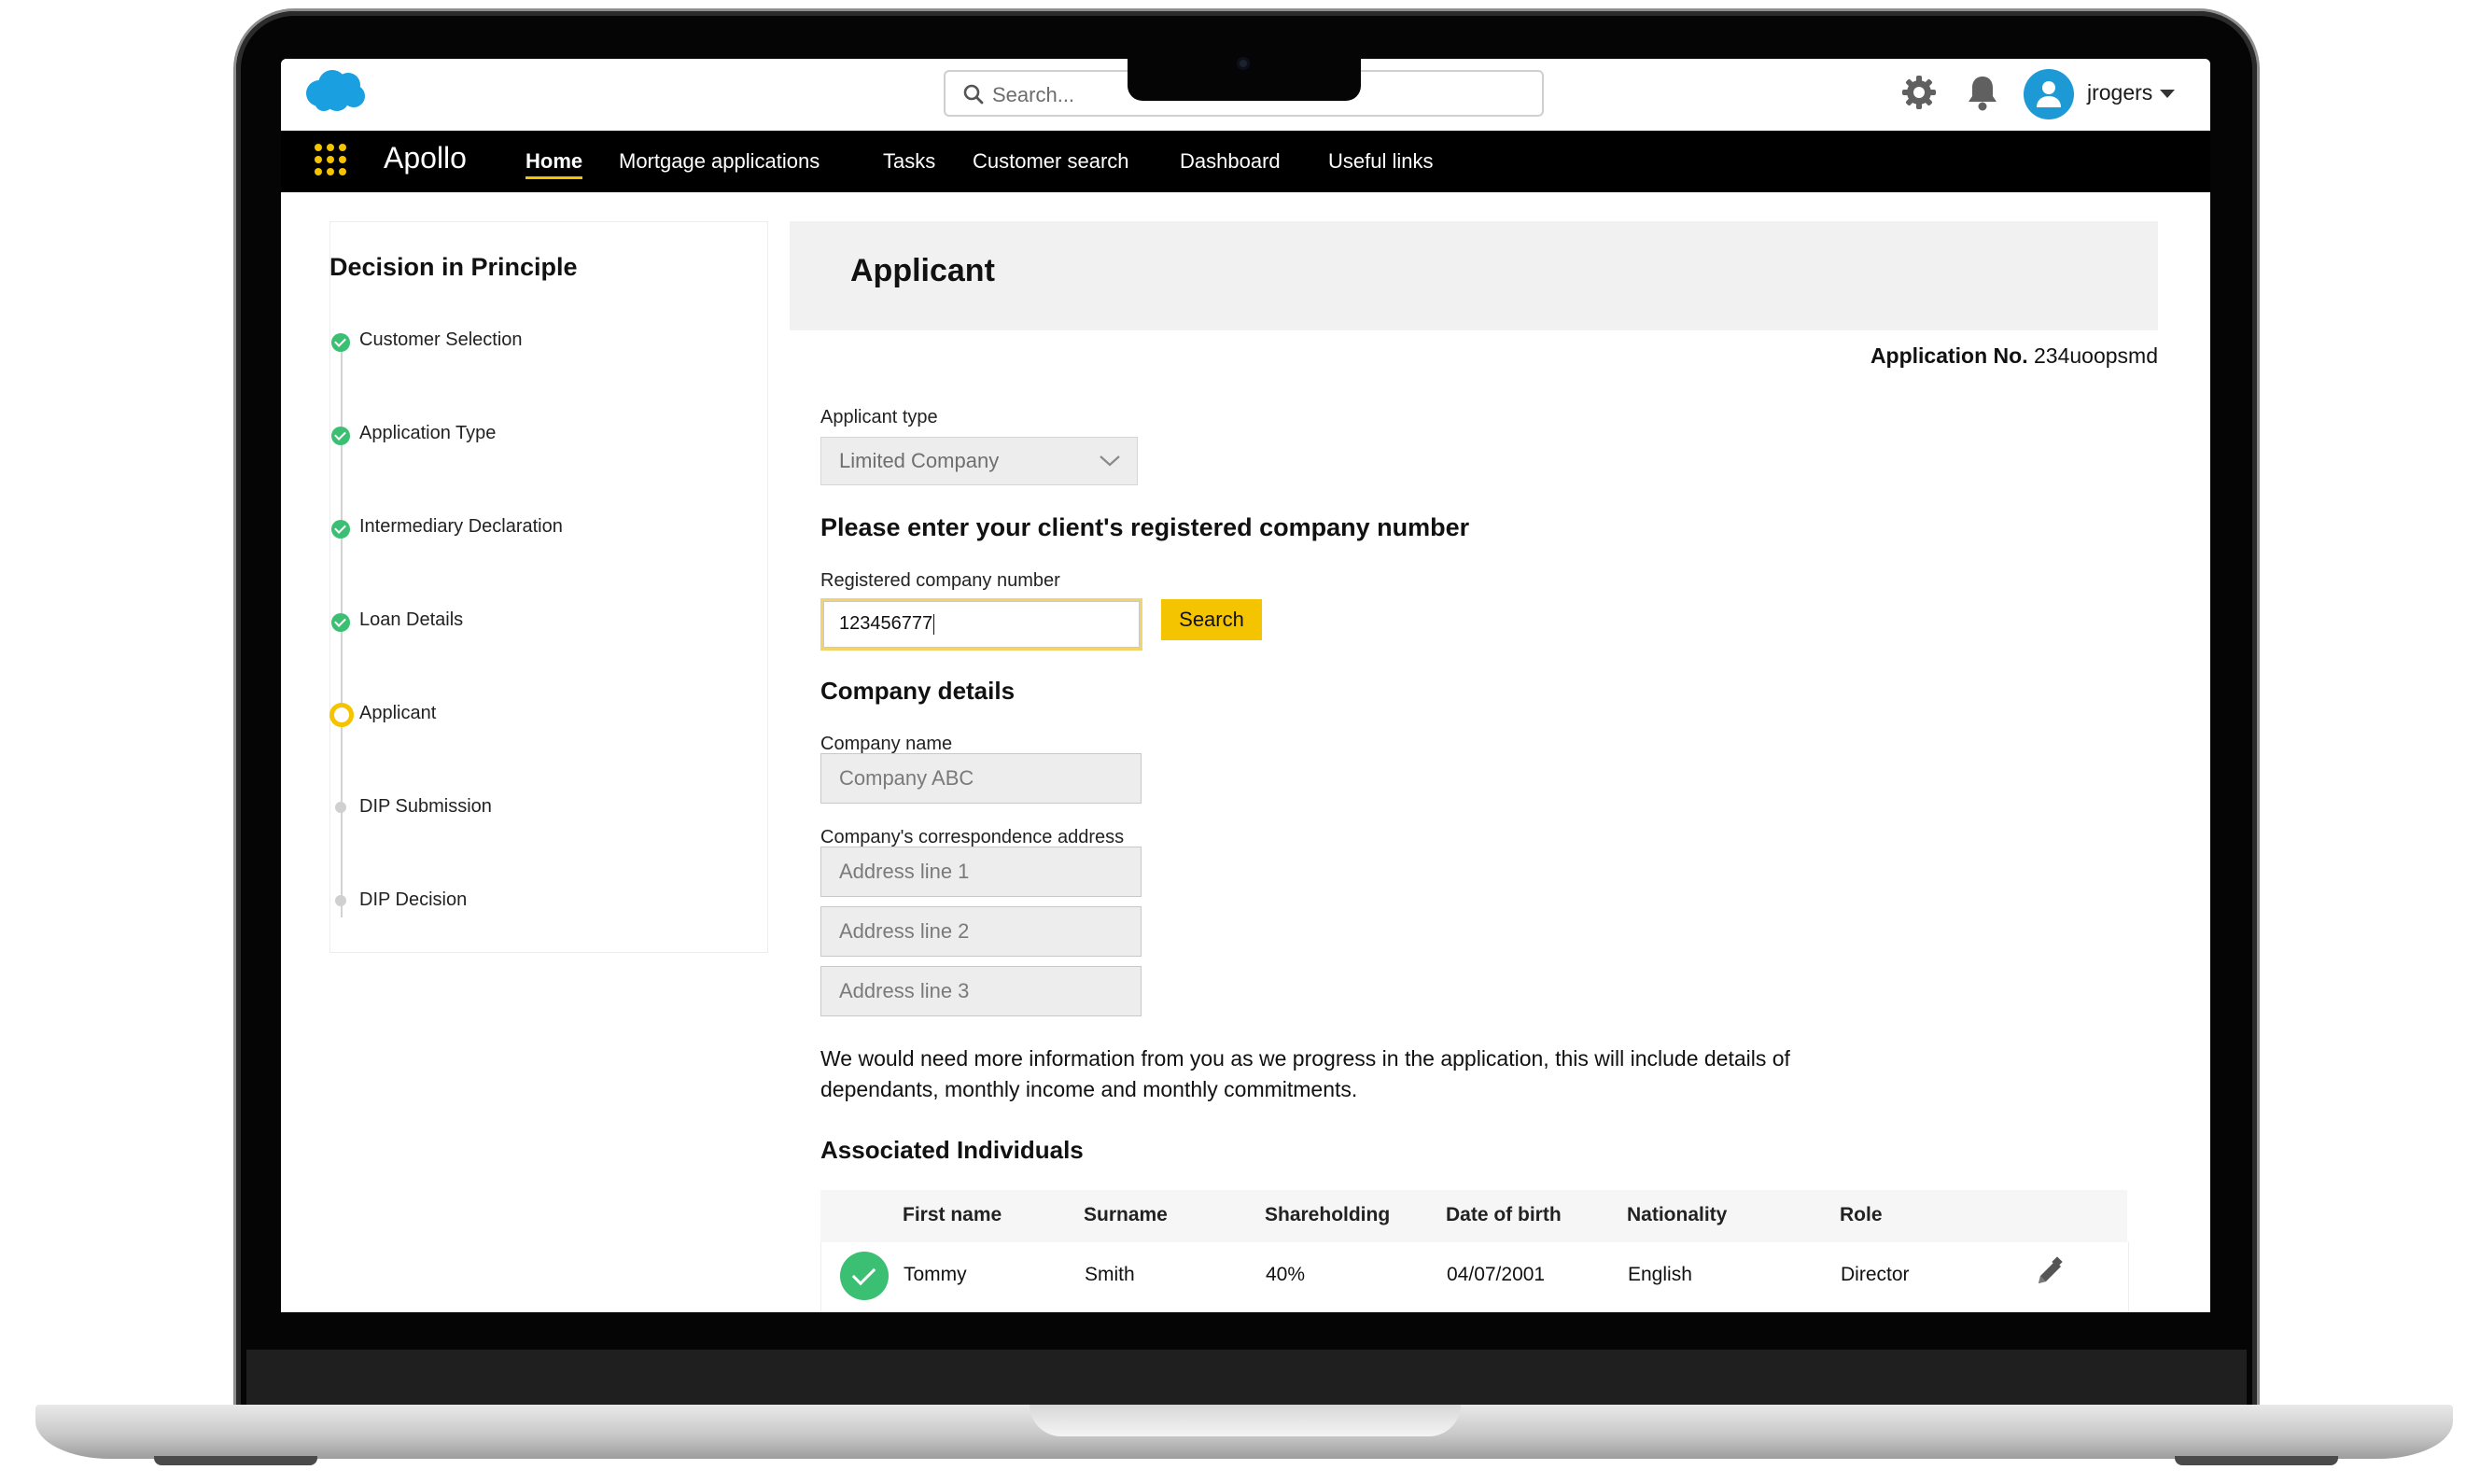 This screenshot has width=2466, height=1484. I want to click on step-label: DIP Decision, so click(414, 899).